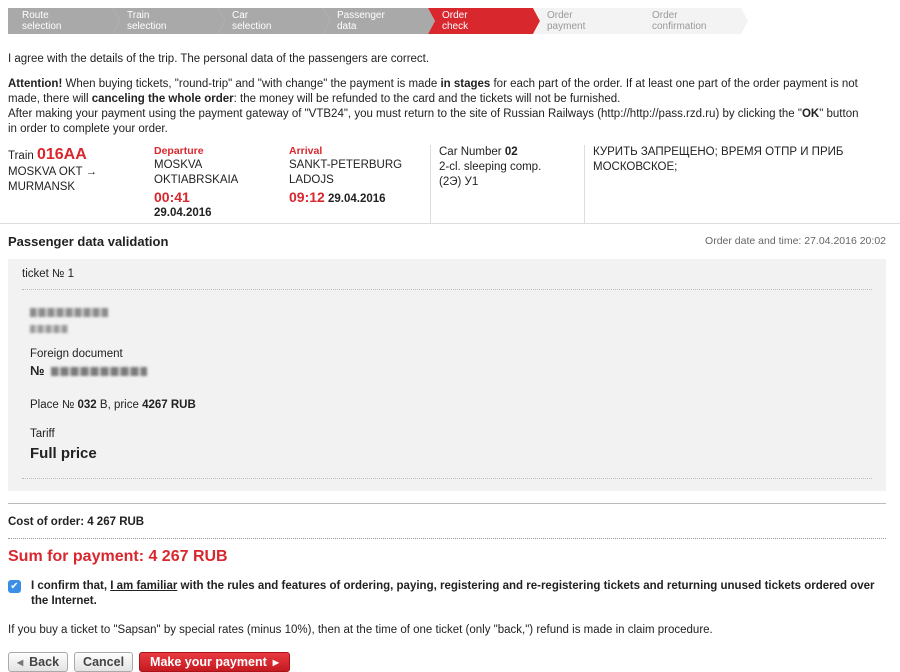 The image size is (900, 672). I want to click on arrival-date: 29.04.2016, so click(357, 199).